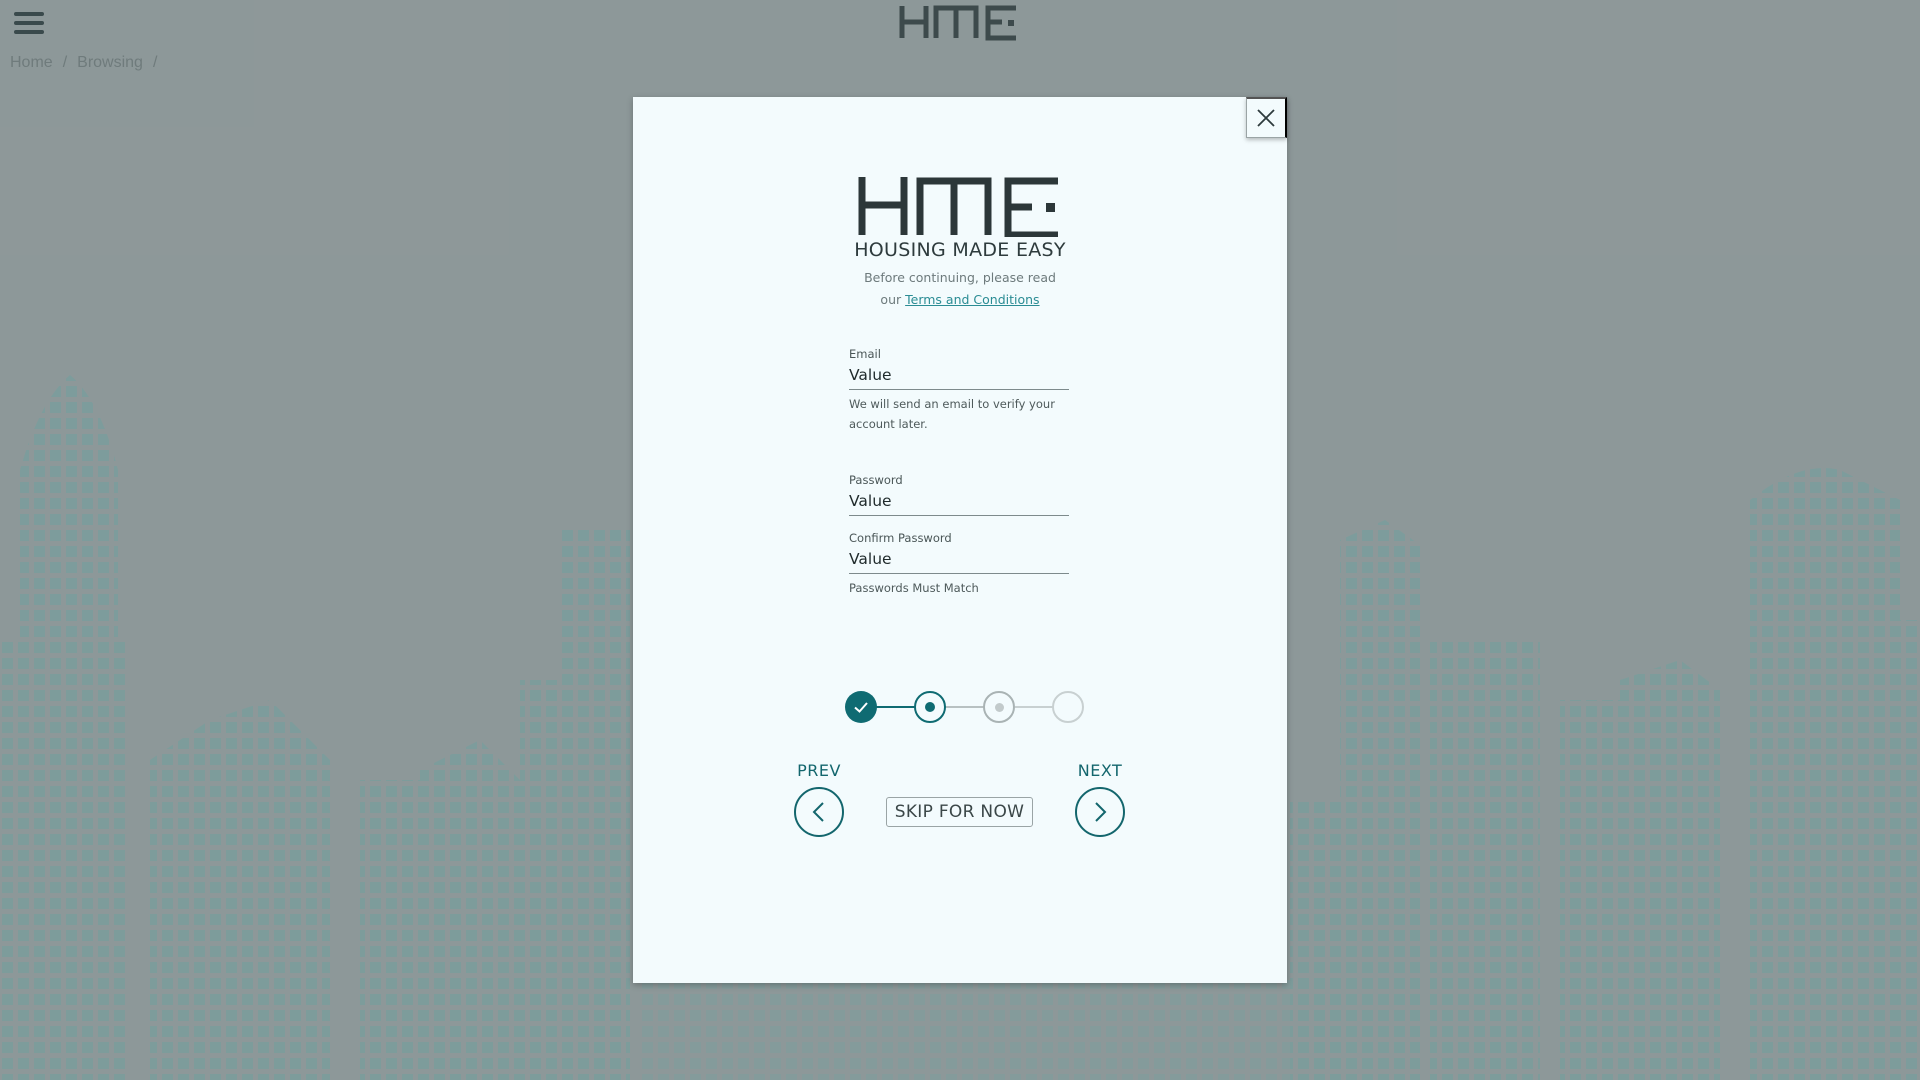 Image resolution: width=1920 pixels, height=1080 pixels. I want to click on terms-notice-line1: Before continuing, please read, so click(960, 277).